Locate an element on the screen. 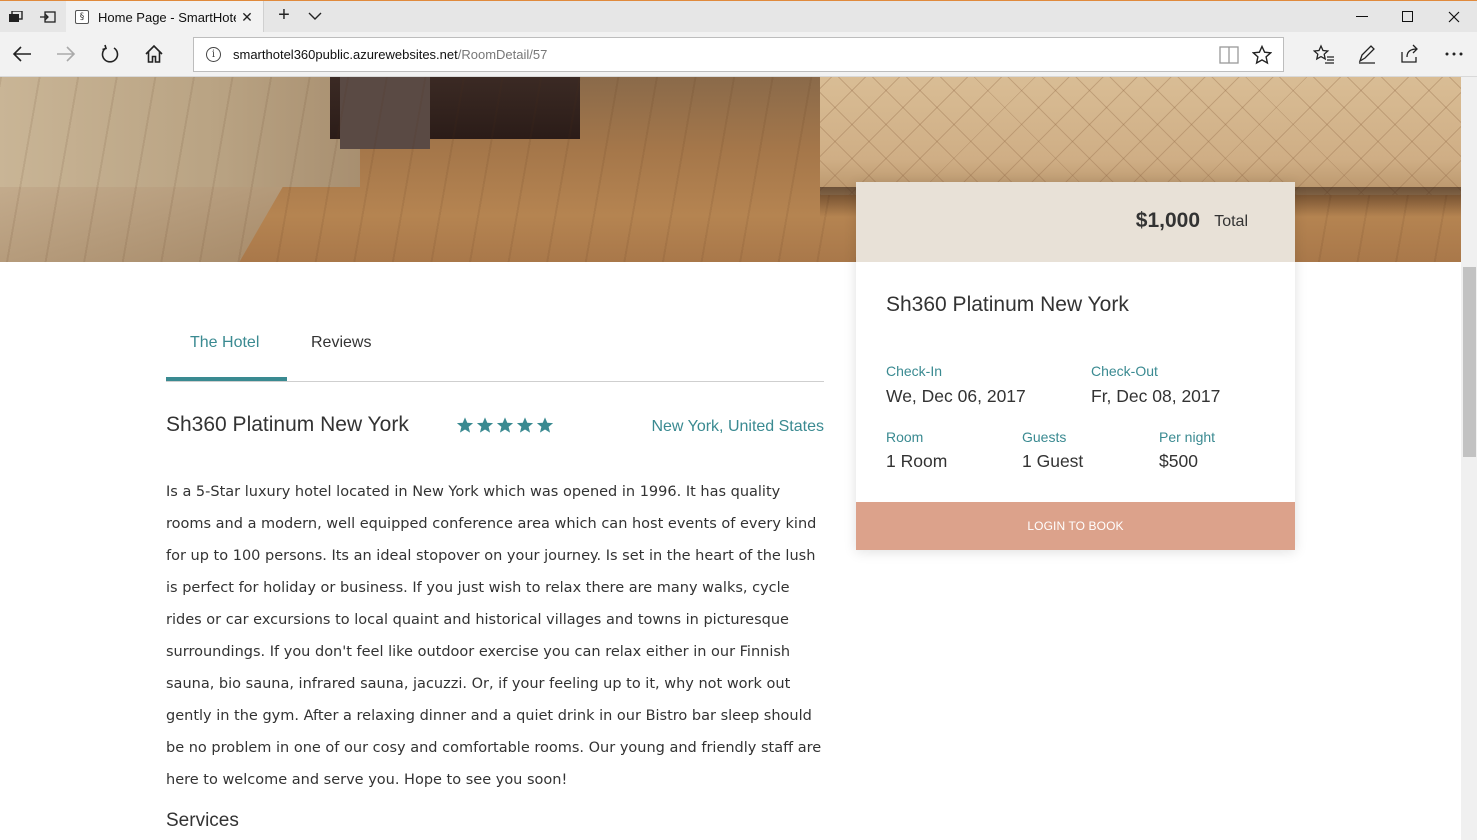  favorites-hub-icon is located at coordinates (1324, 54).